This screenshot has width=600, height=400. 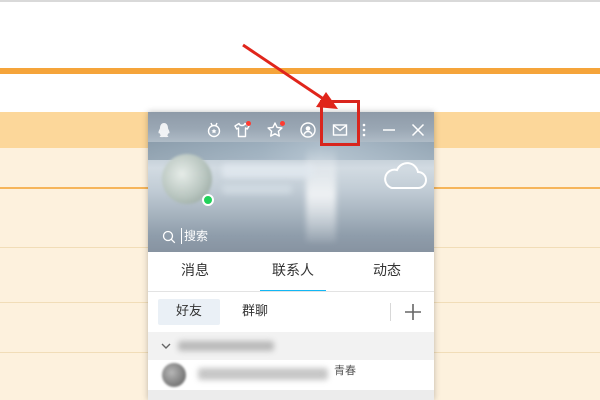 What do you see at coordinates (174, 375) in the screenshot?
I see `contact-avatar` at bounding box center [174, 375].